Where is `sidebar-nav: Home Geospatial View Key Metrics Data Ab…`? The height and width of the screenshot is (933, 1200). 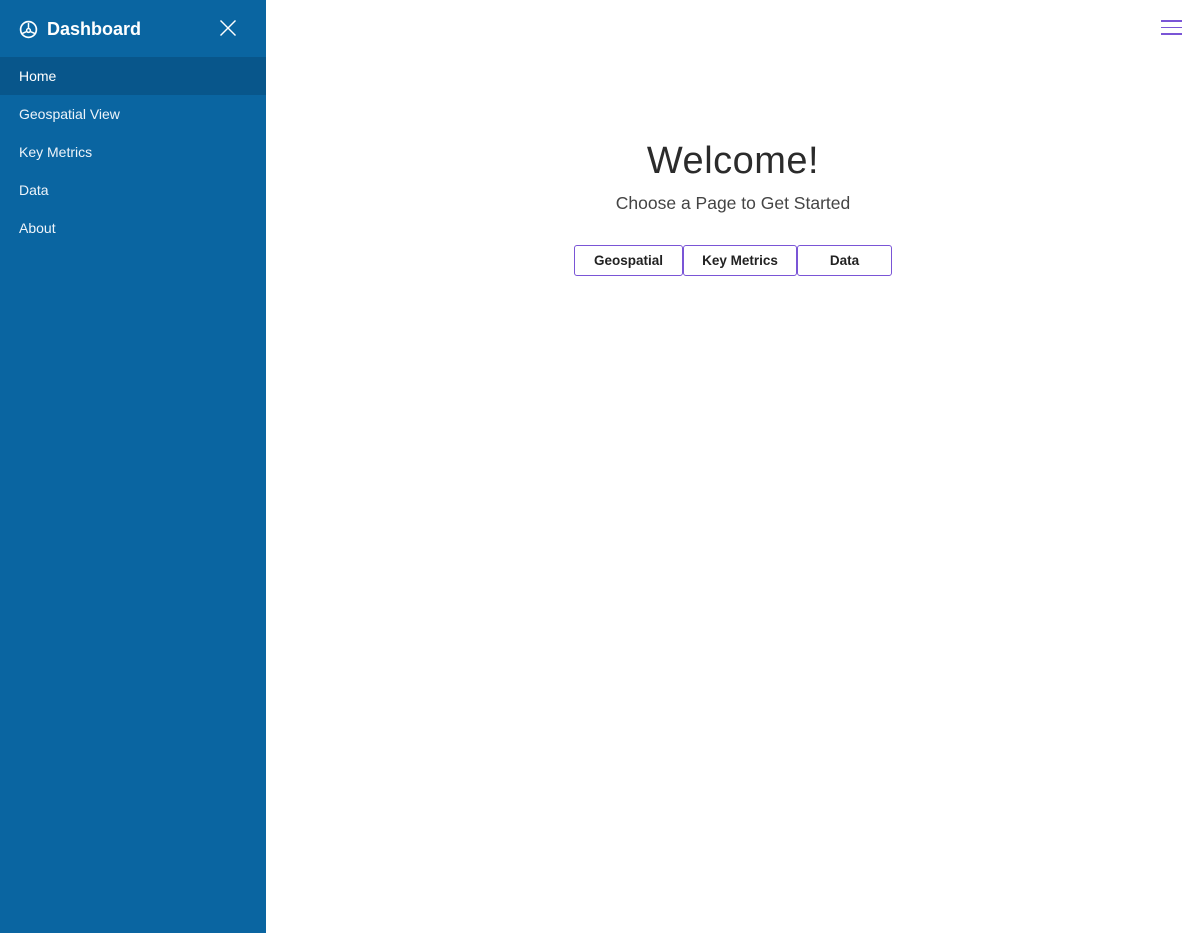
sidebar-nav: Home Geospatial View Key Metrics Data Ab… is located at coordinates (133, 152).